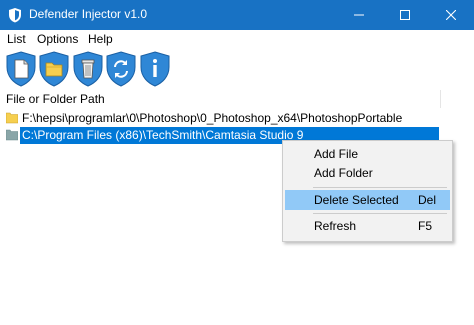  What do you see at coordinates (16, 39) in the screenshot?
I see `menu-list: List` at bounding box center [16, 39].